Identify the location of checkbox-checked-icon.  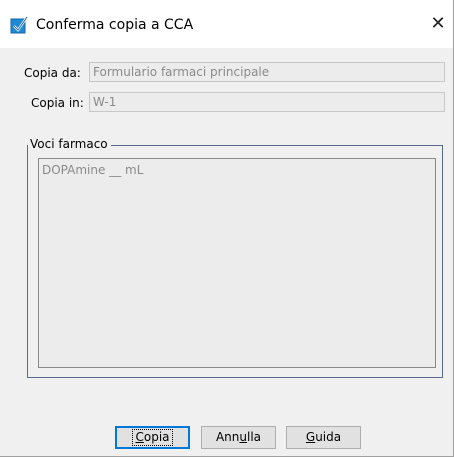
(19, 25).